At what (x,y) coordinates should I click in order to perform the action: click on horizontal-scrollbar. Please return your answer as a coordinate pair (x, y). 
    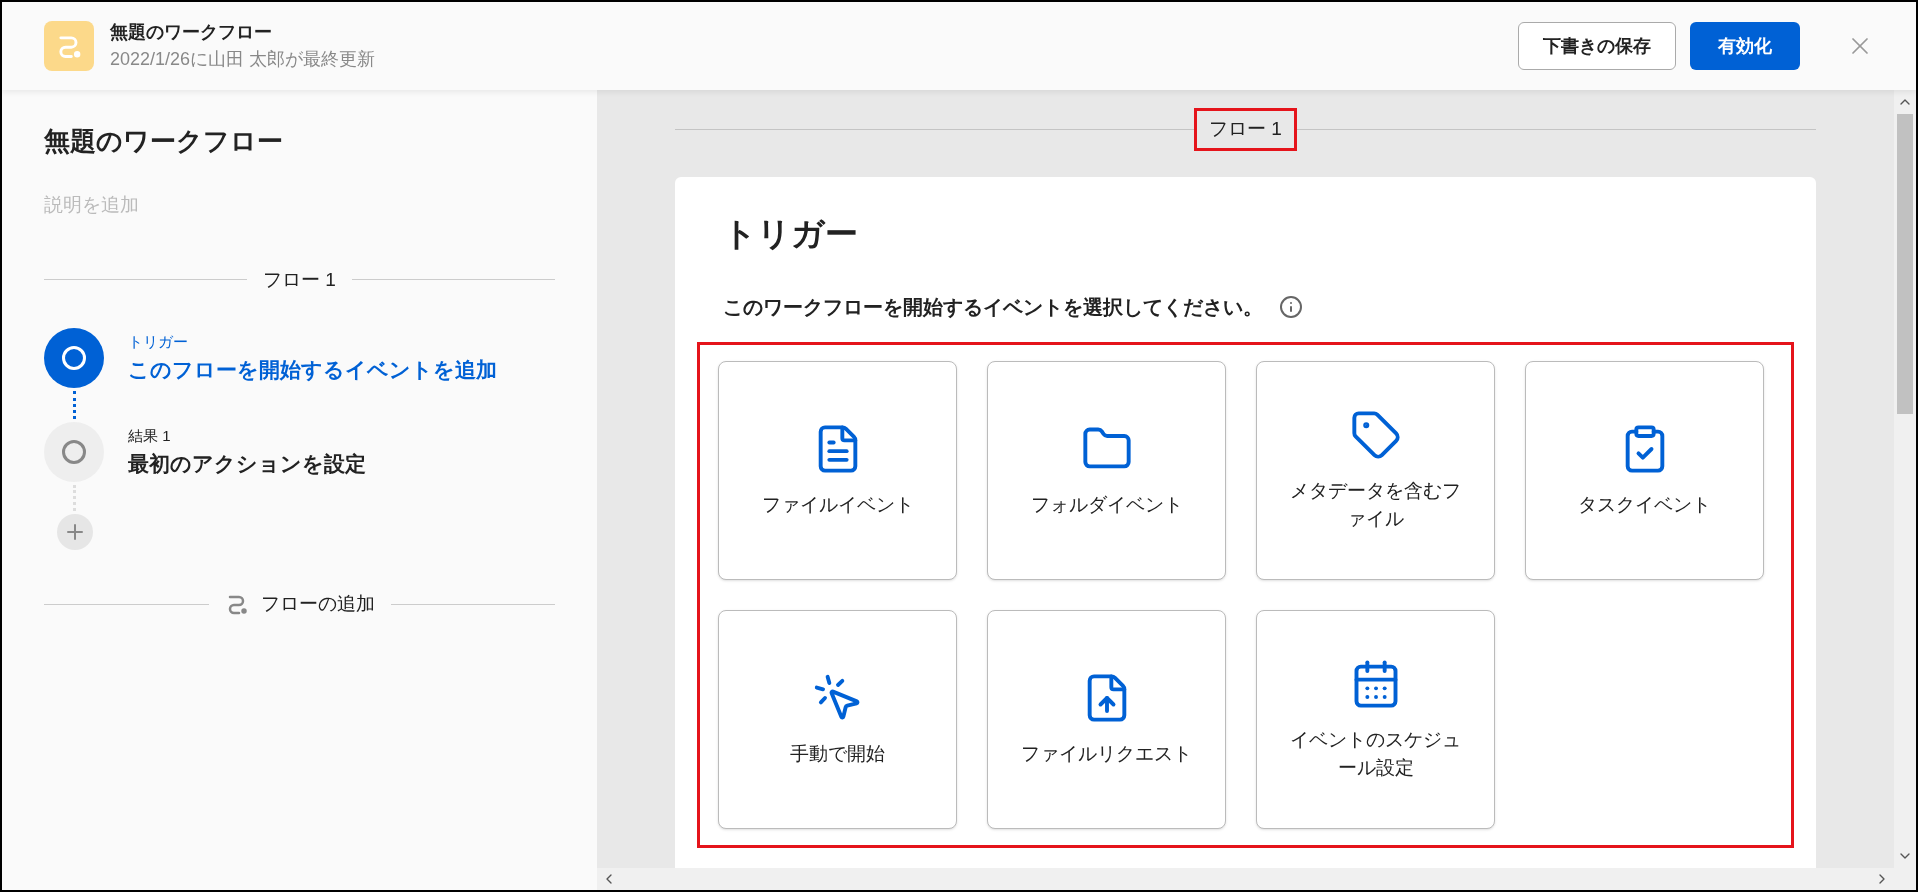
    Looking at the image, I should click on (1245, 879).